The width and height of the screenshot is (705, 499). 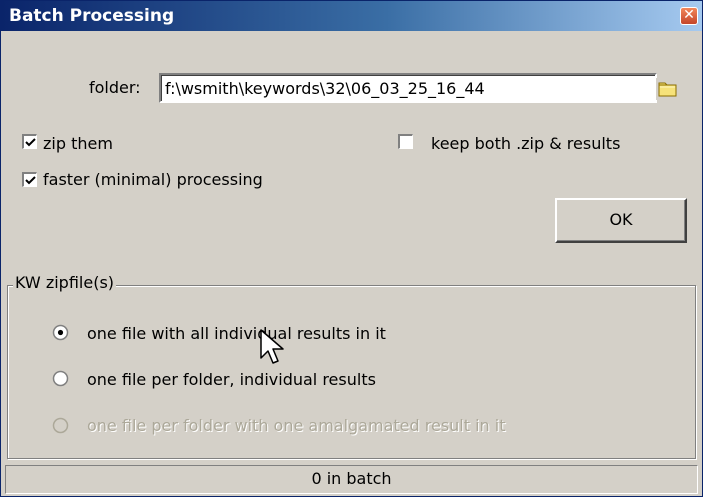 I want to click on folder-icon, so click(x=668, y=89).